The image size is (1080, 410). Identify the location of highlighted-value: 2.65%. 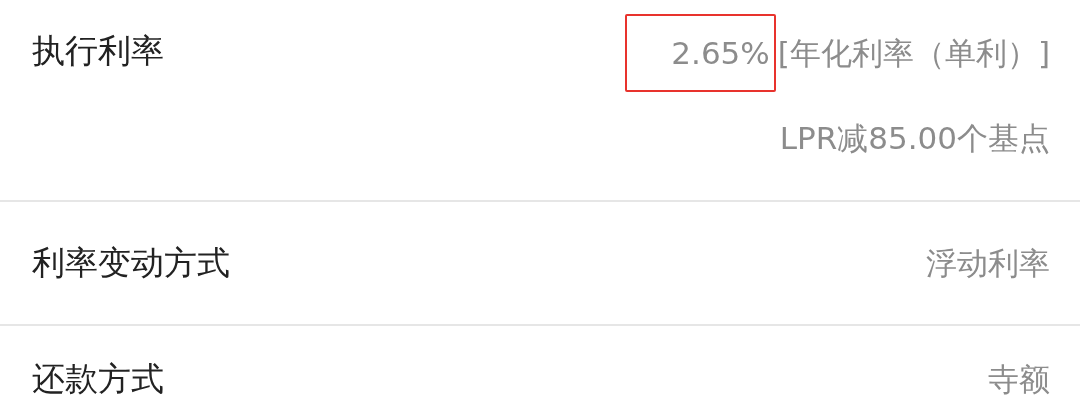
(700, 53).